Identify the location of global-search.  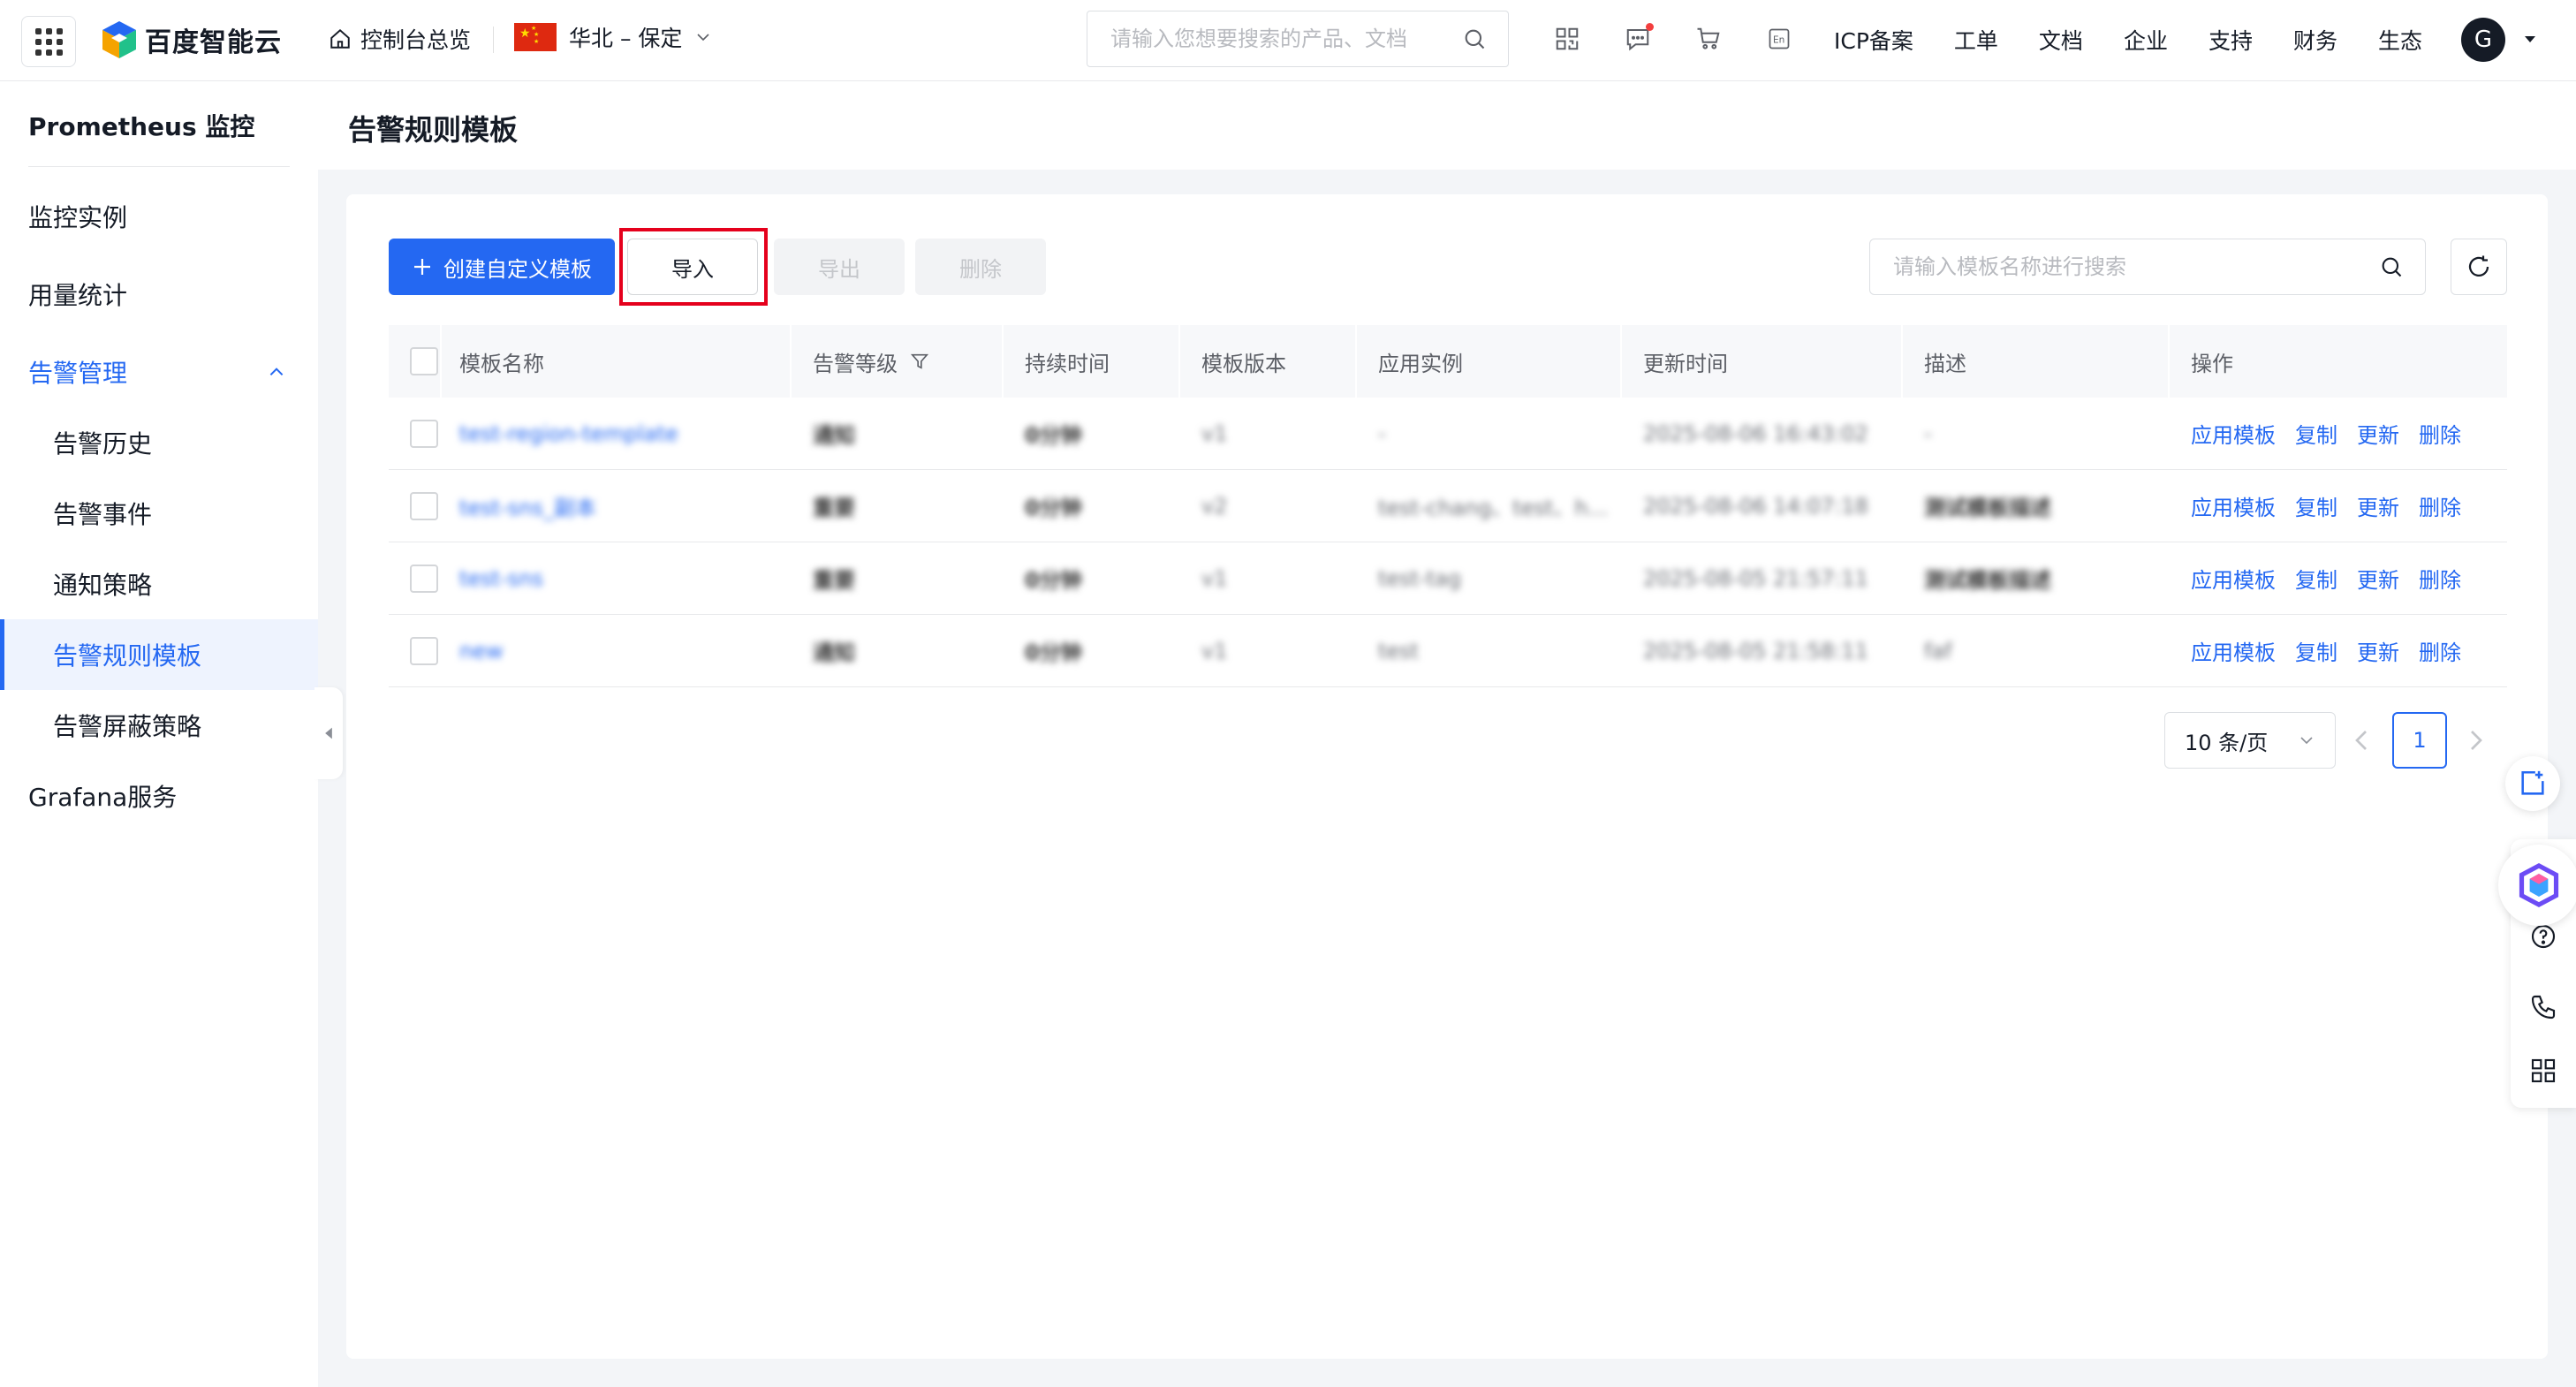
(1298, 39).